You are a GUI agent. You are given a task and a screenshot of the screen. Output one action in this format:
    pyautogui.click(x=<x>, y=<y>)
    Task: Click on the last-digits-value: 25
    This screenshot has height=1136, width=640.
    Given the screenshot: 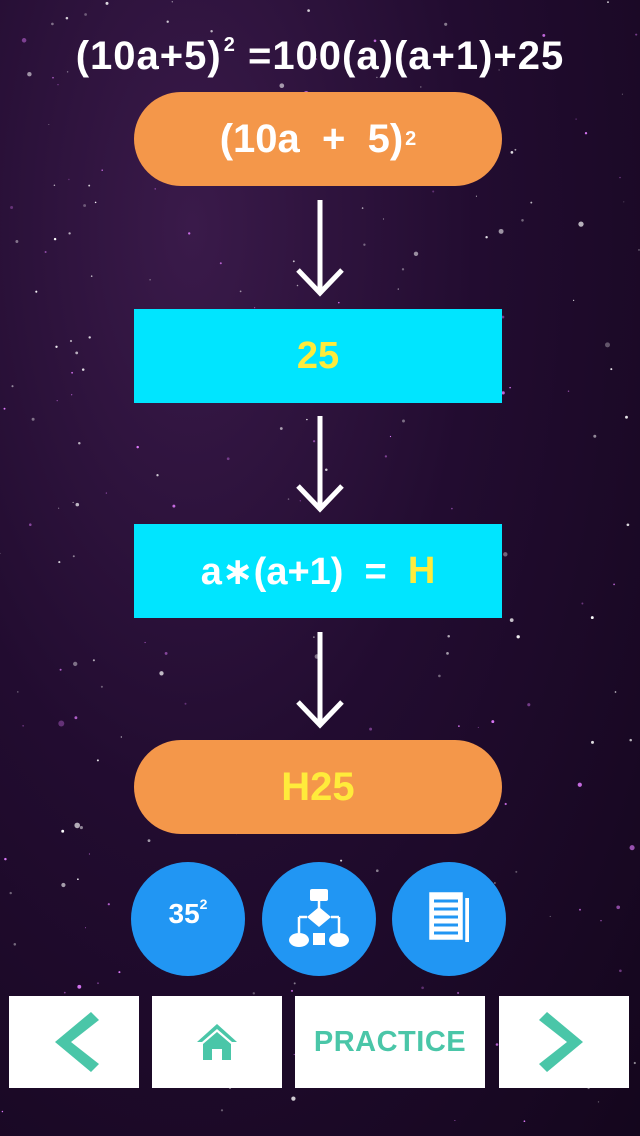 What is the action you would take?
    pyautogui.click(x=318, y=355)
    